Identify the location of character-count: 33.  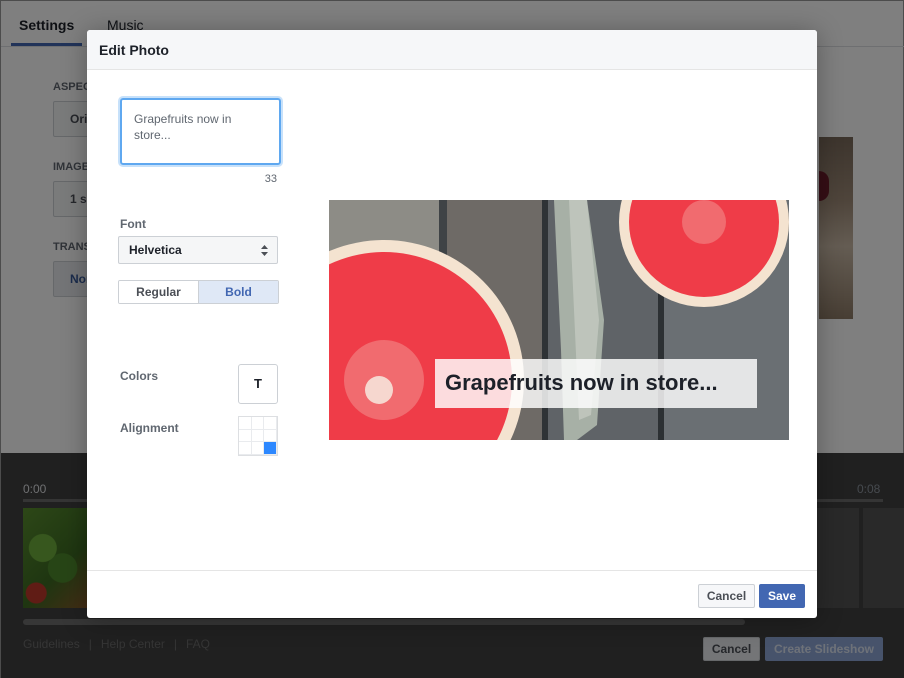
(270, 179).